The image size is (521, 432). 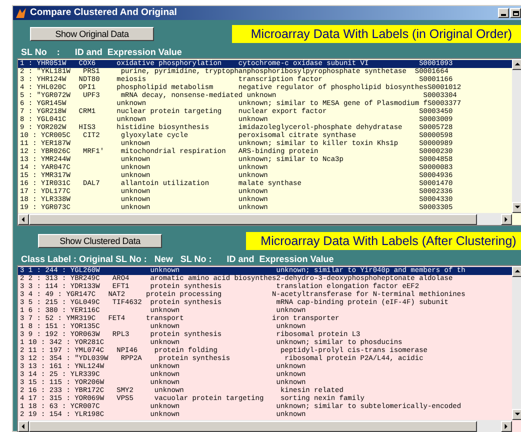 What do you see at coordinates (100, 241) in the screenshot?
I see `show-data-button: Show Clustered Data` at bounding box center [100, 241].